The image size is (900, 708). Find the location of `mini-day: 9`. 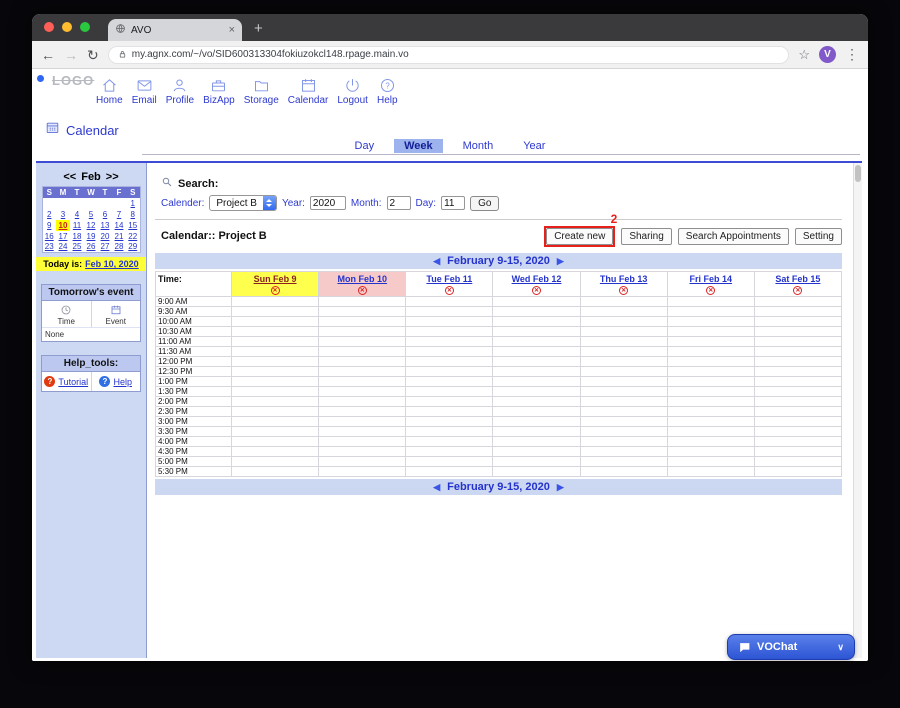

mini-day: 9 is located at coordinates (49, 225).